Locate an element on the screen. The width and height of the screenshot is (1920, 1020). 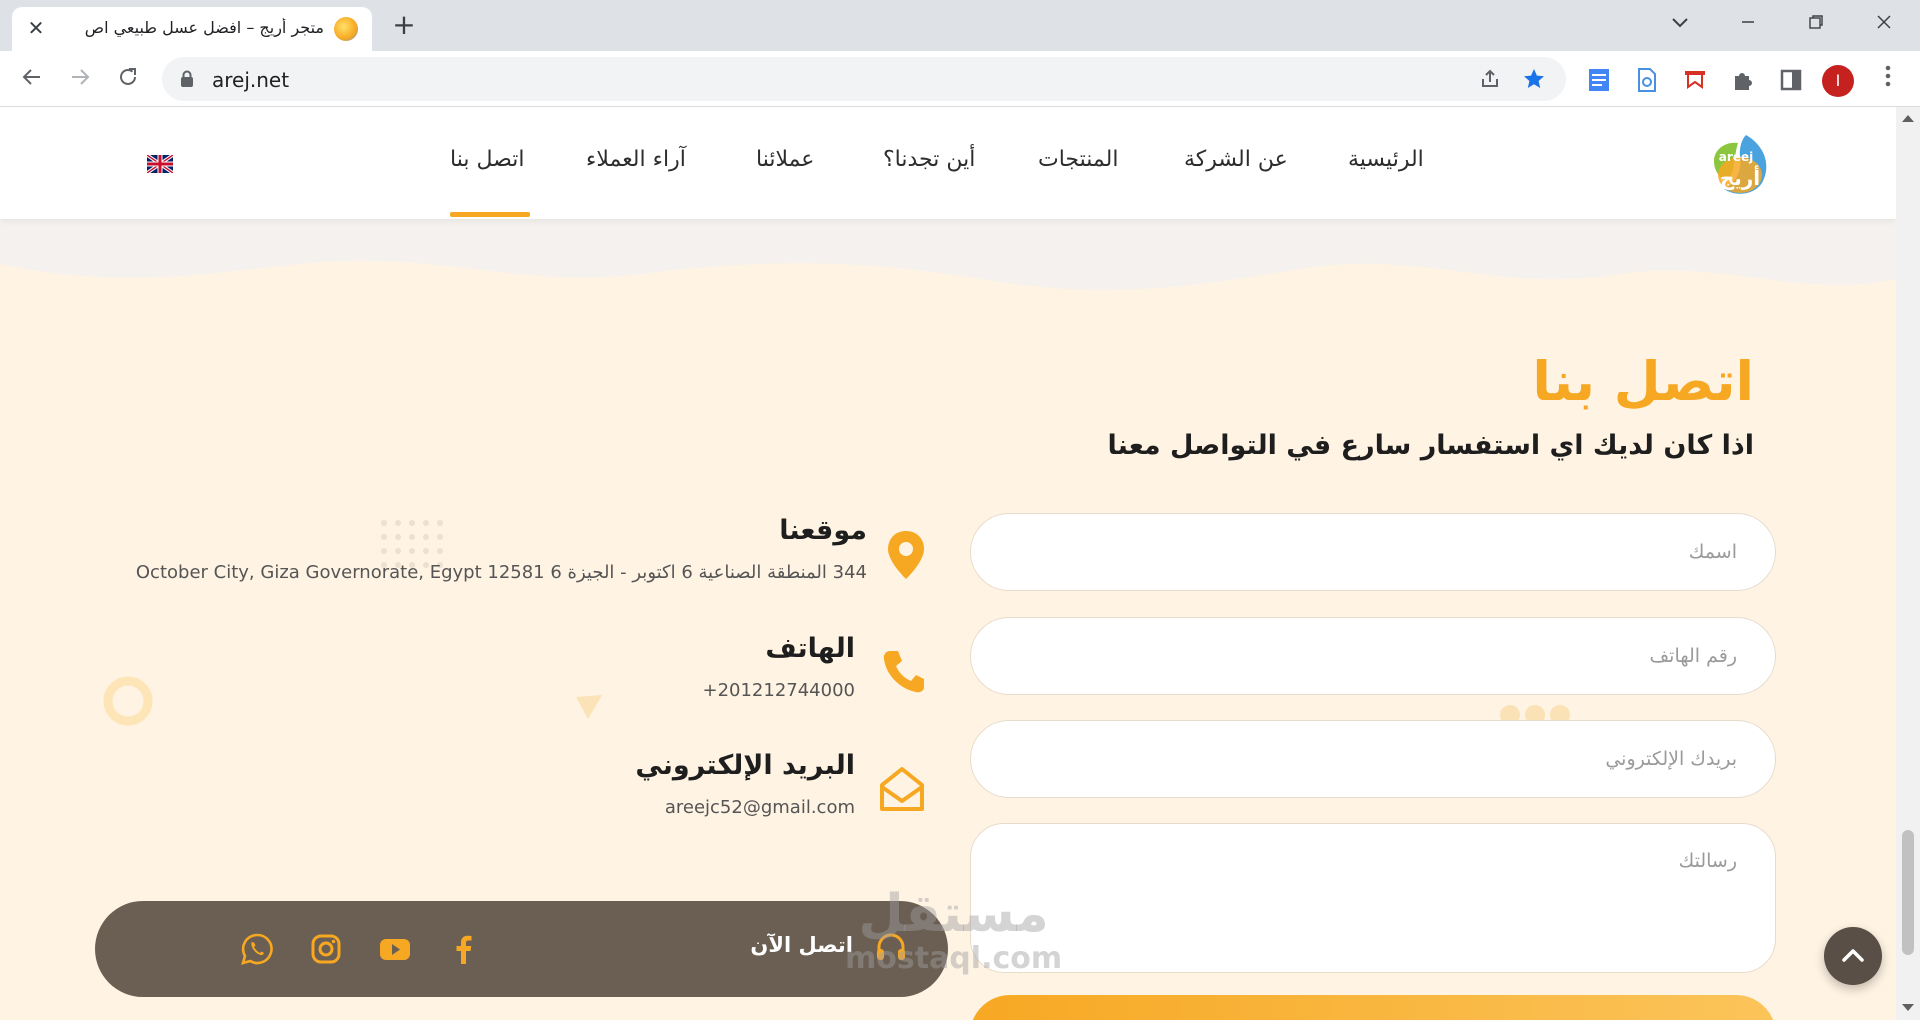
page-scrollbar is located at coordinates (1908, 563).